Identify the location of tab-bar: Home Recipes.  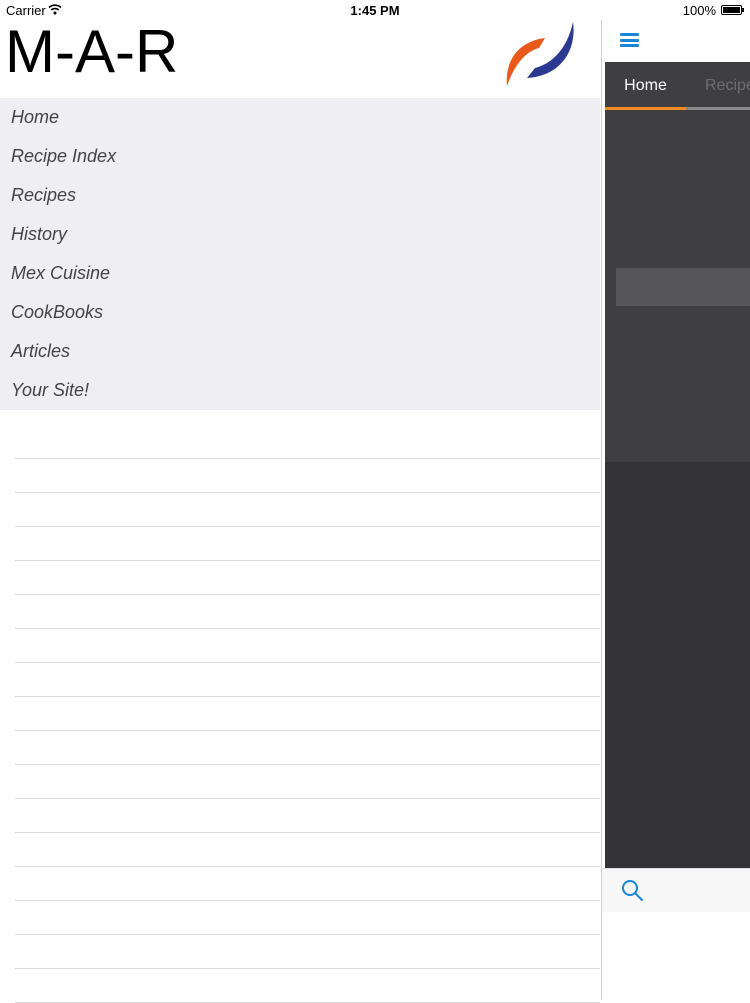
(677, 86).